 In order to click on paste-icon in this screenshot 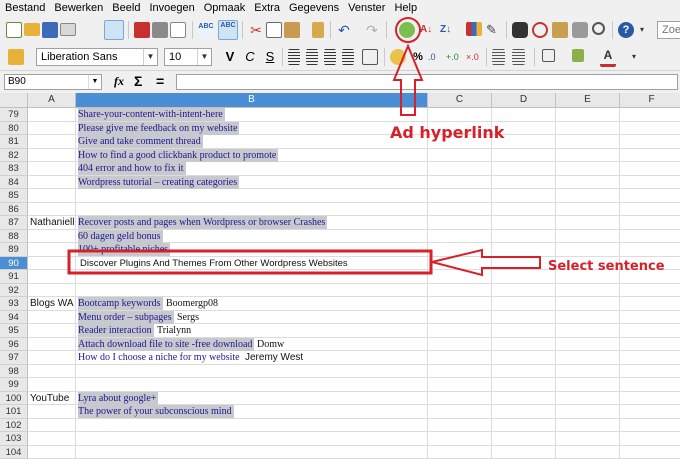, I will do `click(292, 30)`.